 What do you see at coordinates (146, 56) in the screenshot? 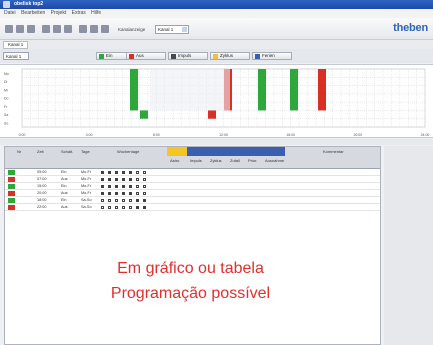
I see `off-button: Aus` at bounding box center [146, 56].